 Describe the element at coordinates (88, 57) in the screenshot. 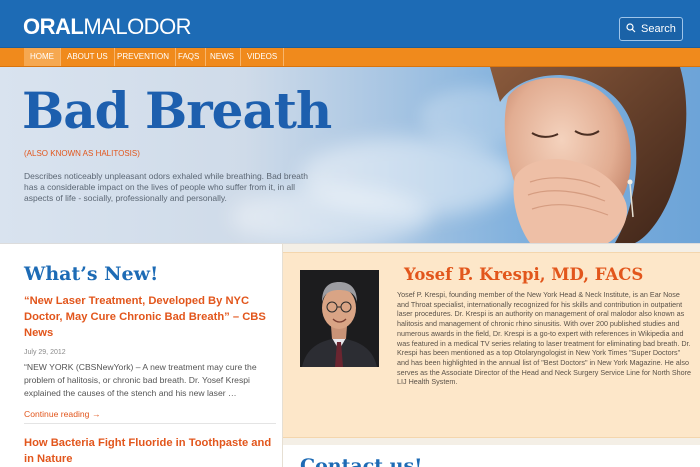

I see `nav-about-us: ABOUT US` at that location.